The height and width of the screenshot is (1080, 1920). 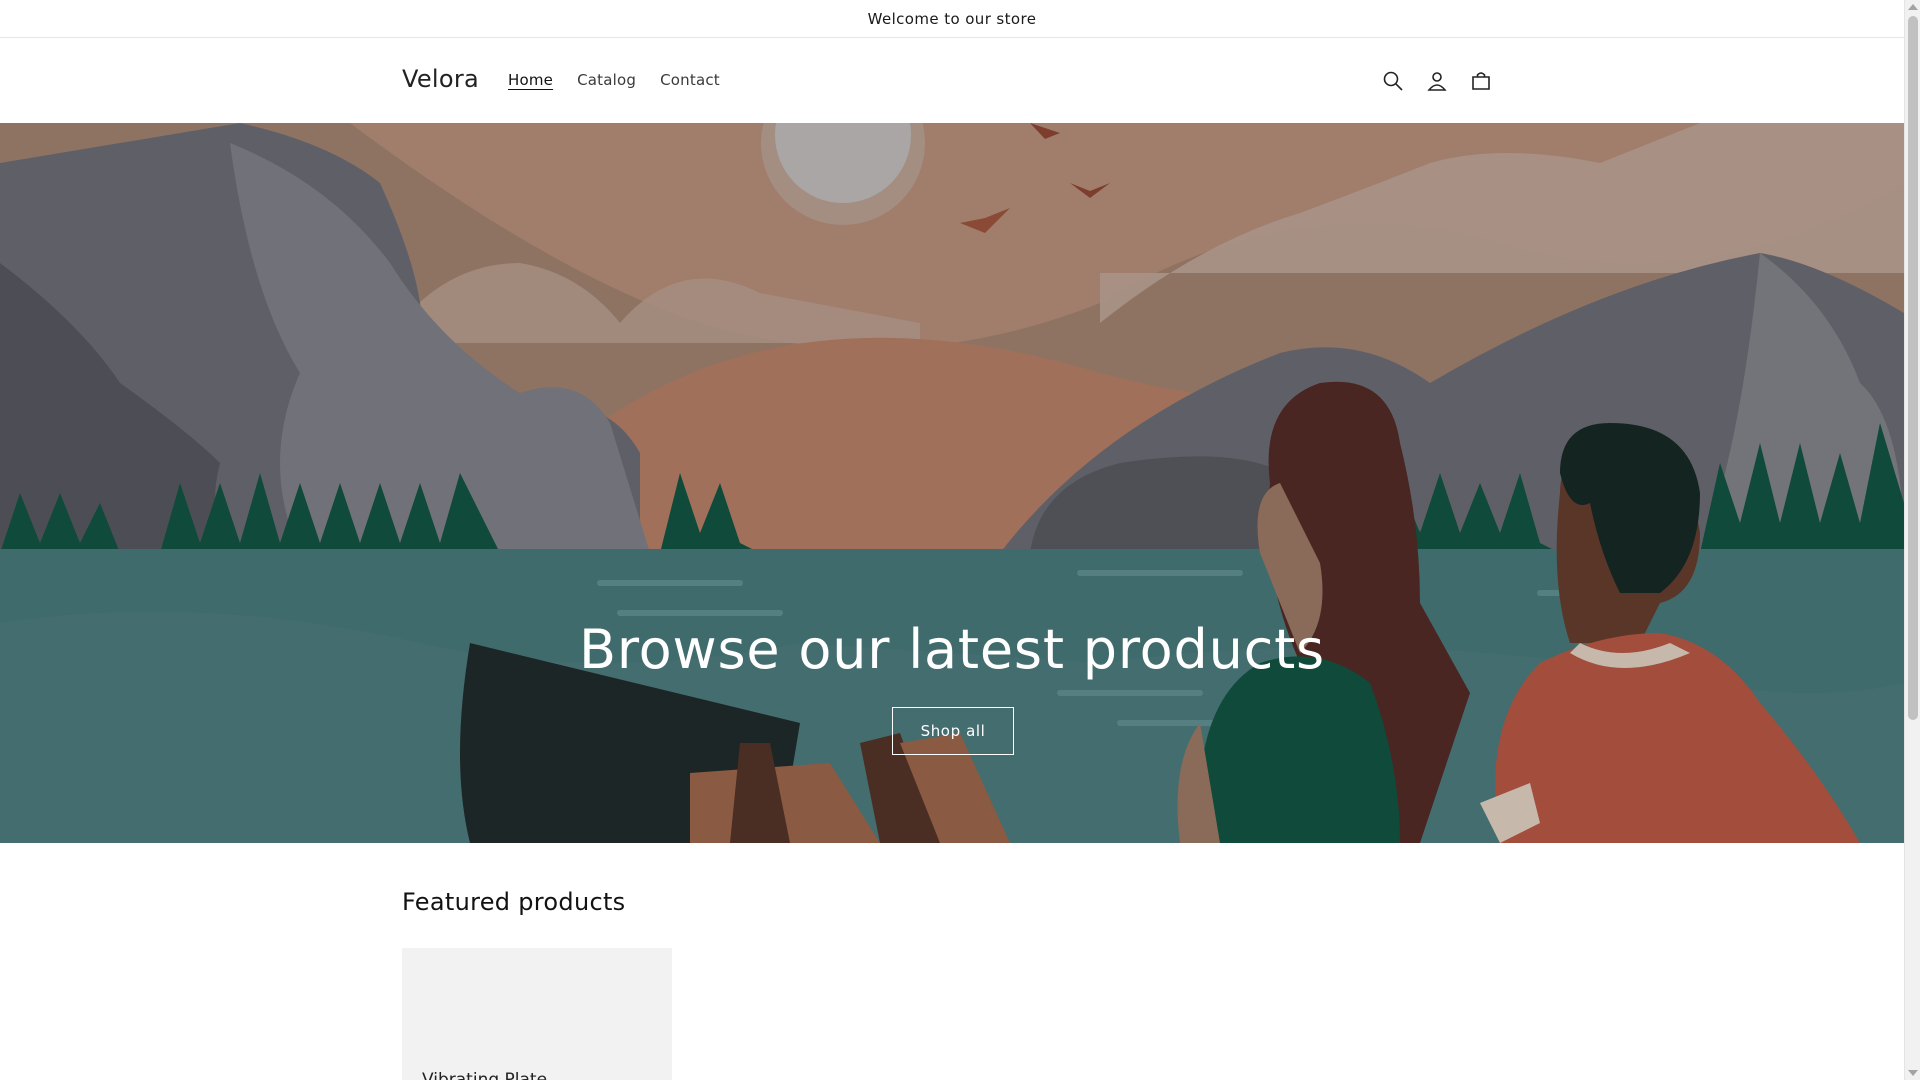 What do you see at coordinates (690, 80) in the screenshot?
I see `nav-contact: Contact` at bounding box center [690, 80].